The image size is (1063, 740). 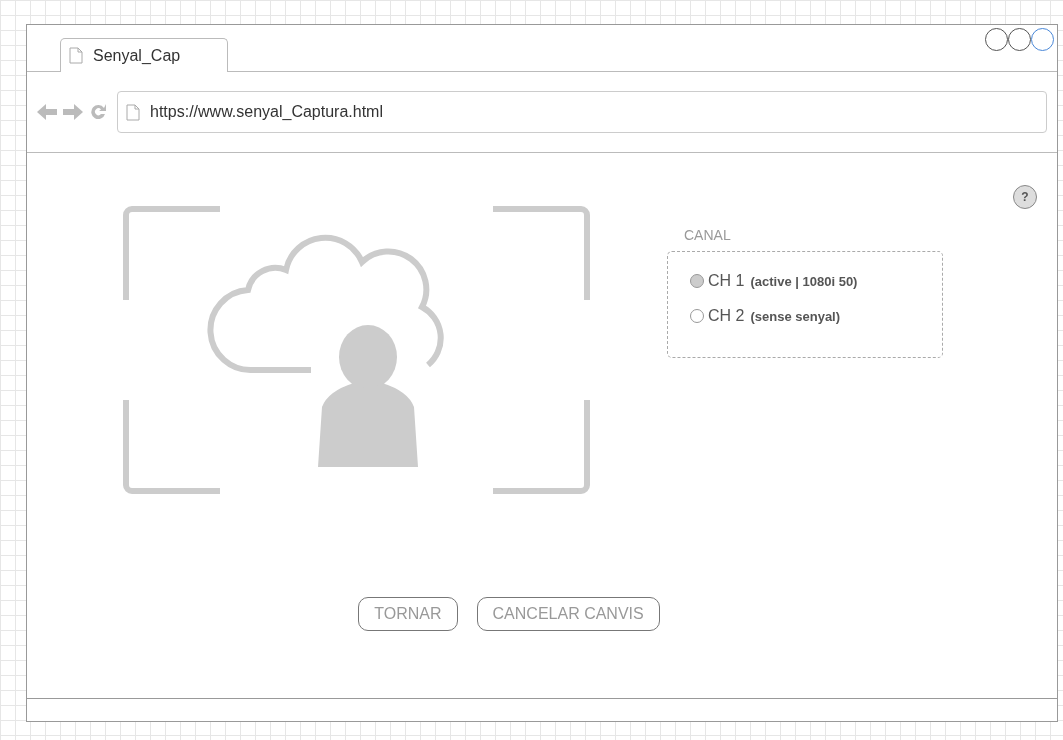 What do you see at coordinates (73, 112) in the screenshot?
I see `forward-icon` at bounding box center [73, 112].